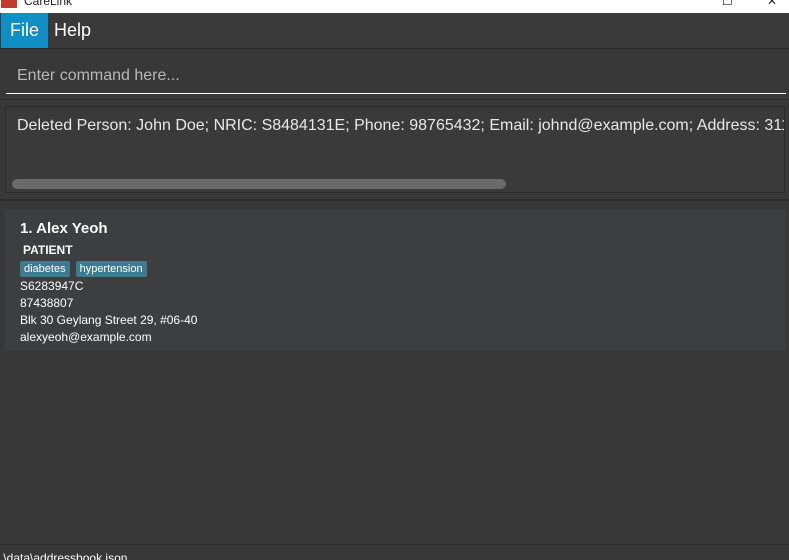  I want to click on person-nric: S6283947C, so click(52, 286).